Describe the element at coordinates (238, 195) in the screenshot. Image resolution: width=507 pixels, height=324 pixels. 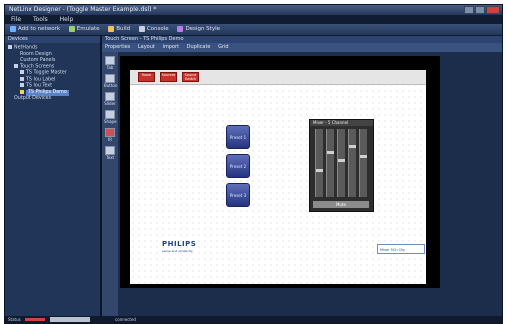
I see `preset-3-button: Preset 3` at that location.